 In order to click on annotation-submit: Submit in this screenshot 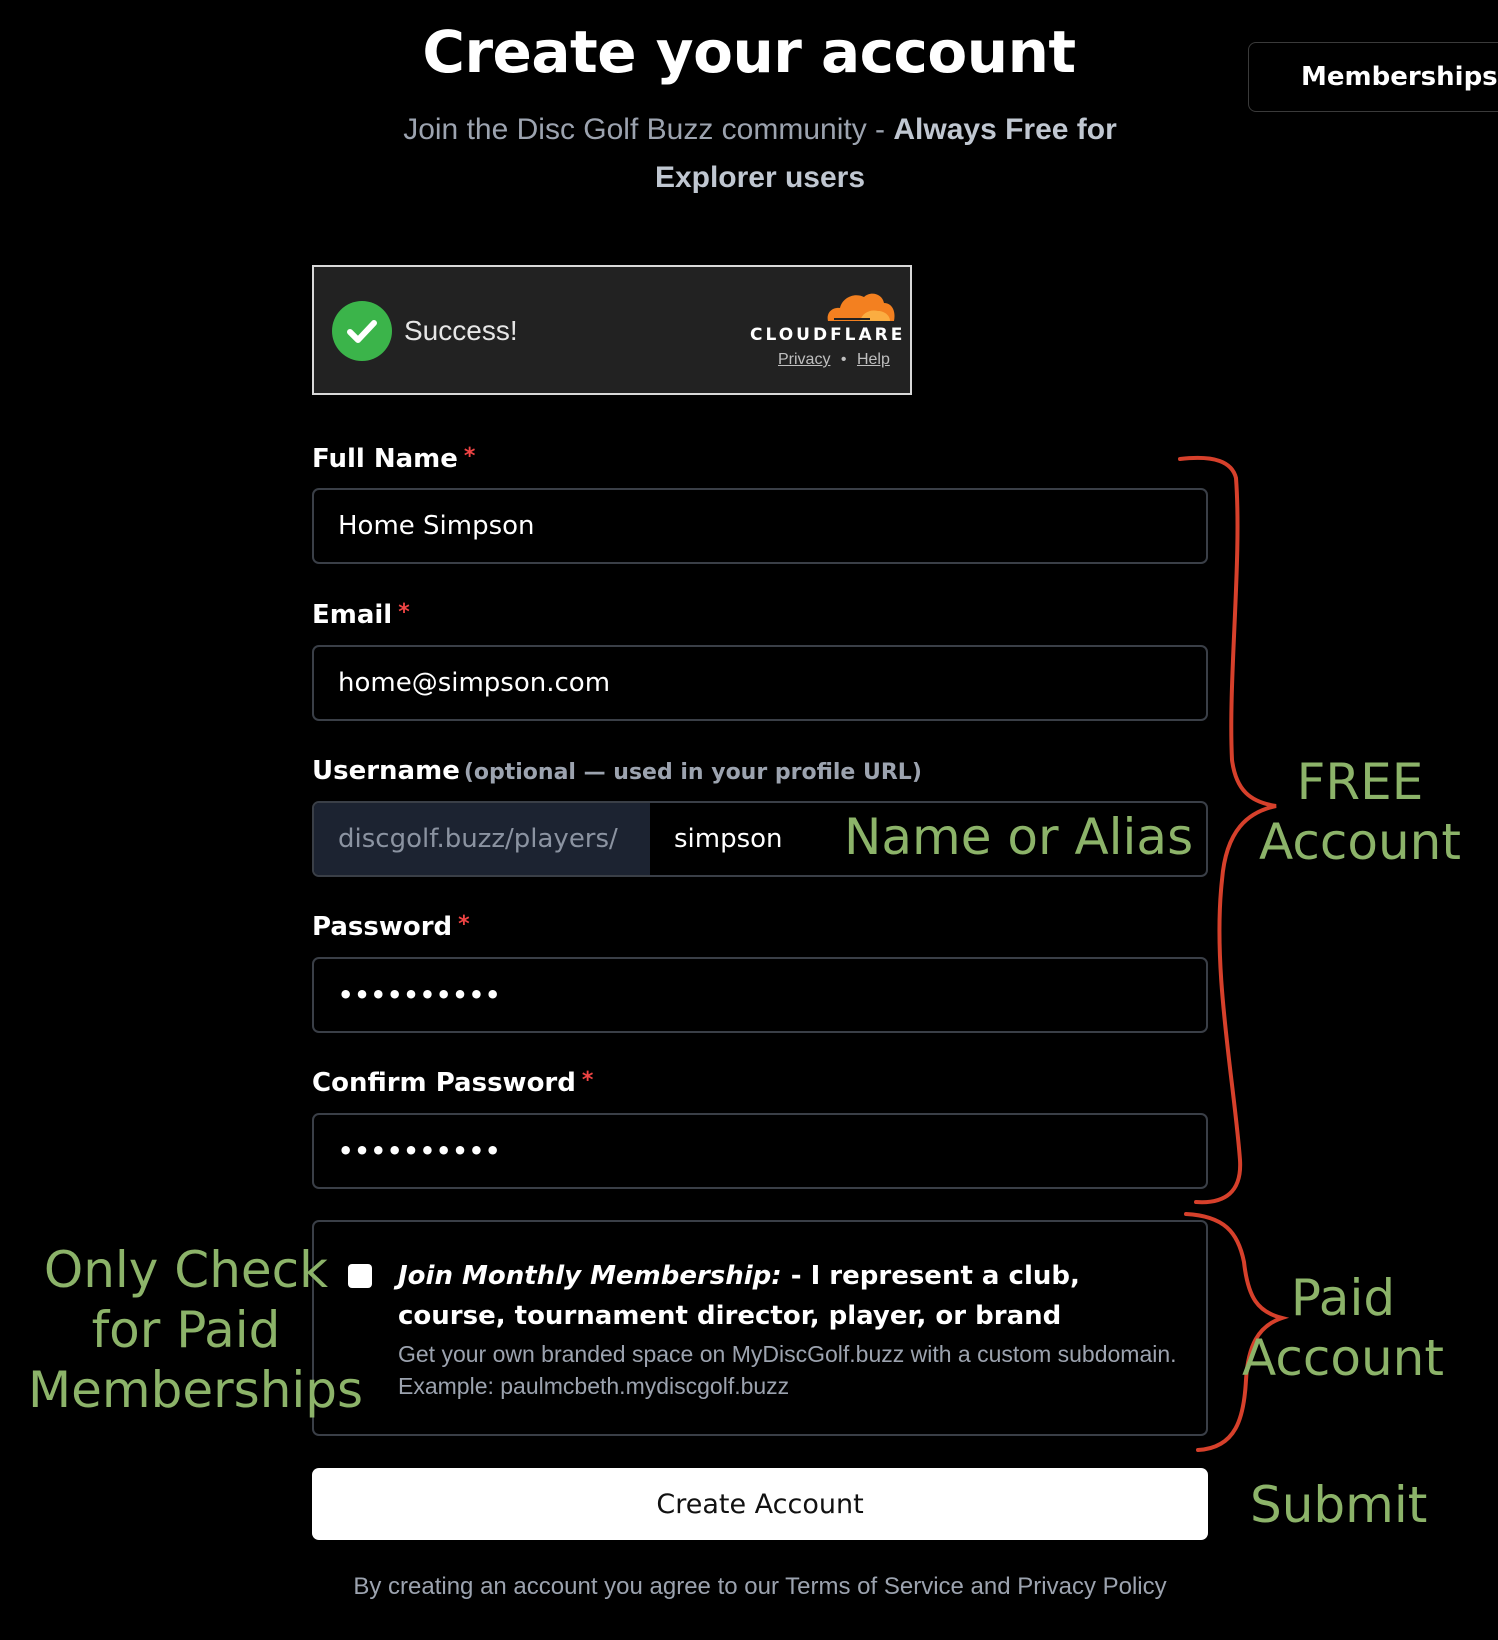, I will do `click(1339, 1505)`.